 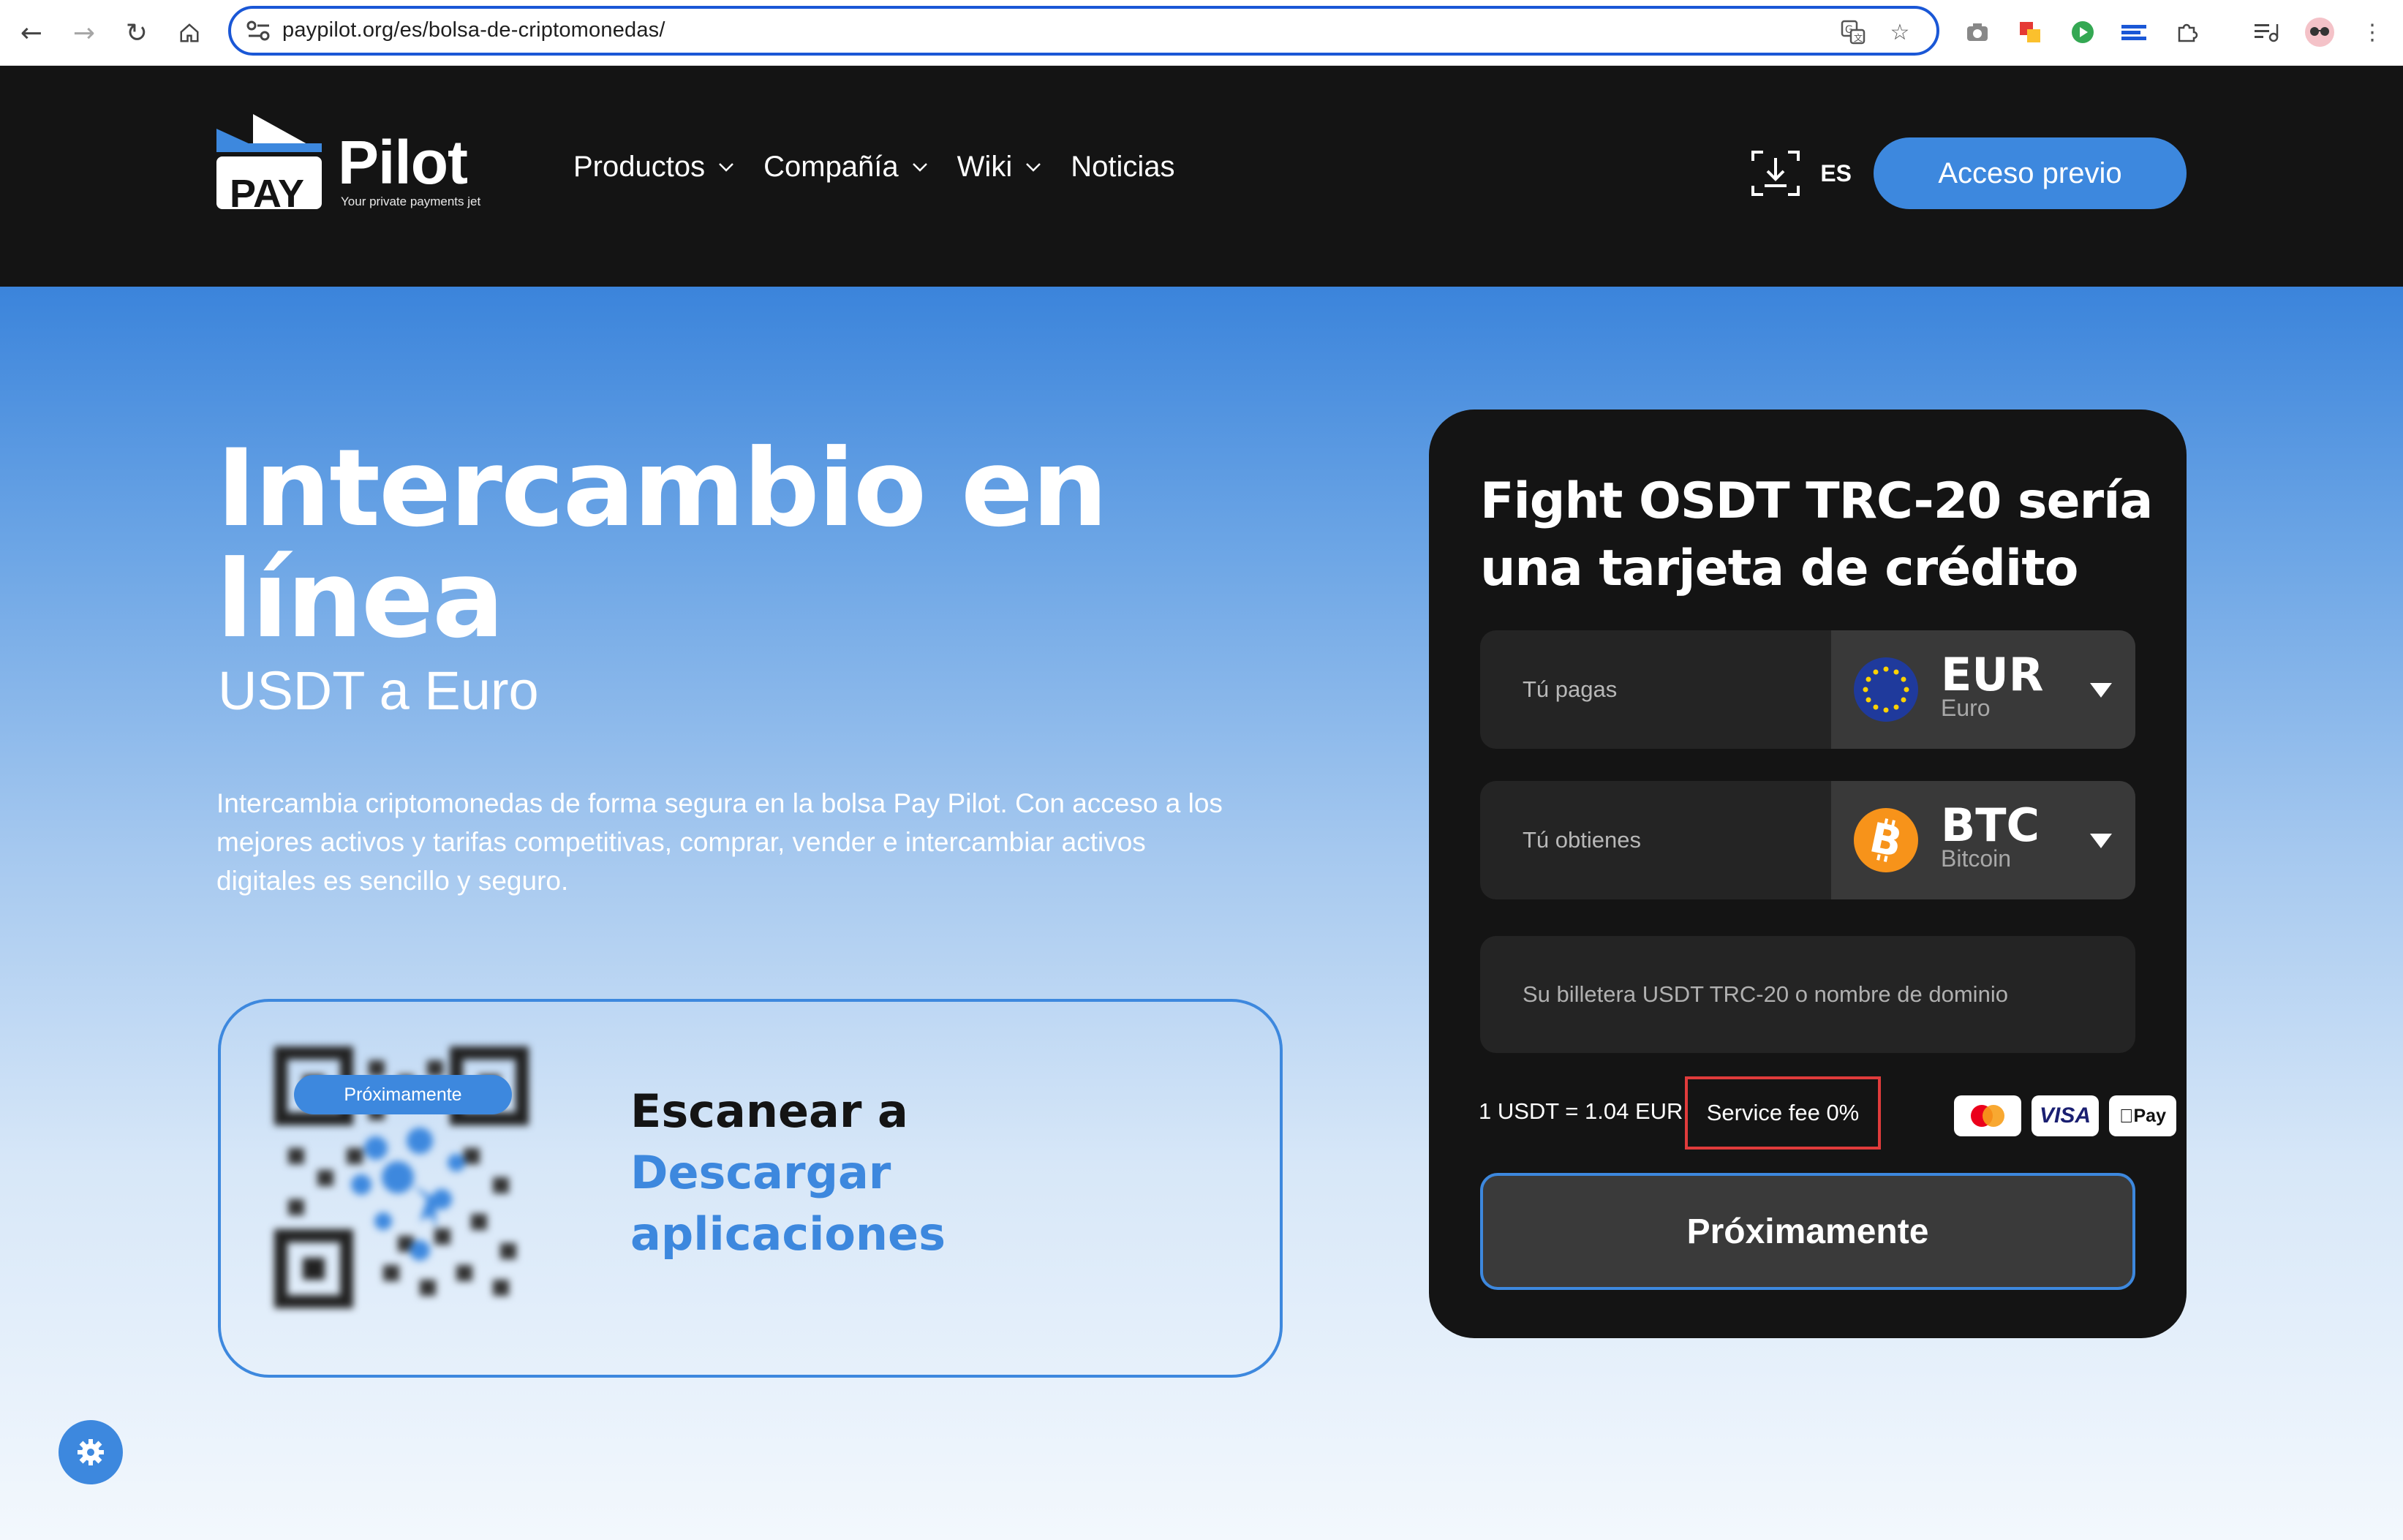 I want to click on service-fee-badge: Service fee 0%, so click(x=1783, y=1113).